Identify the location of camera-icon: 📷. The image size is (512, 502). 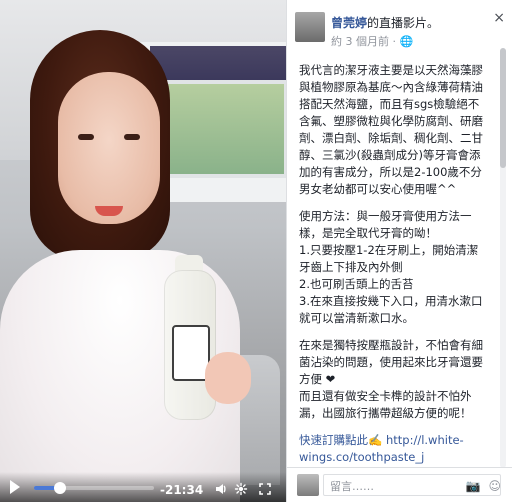
(473, 486).